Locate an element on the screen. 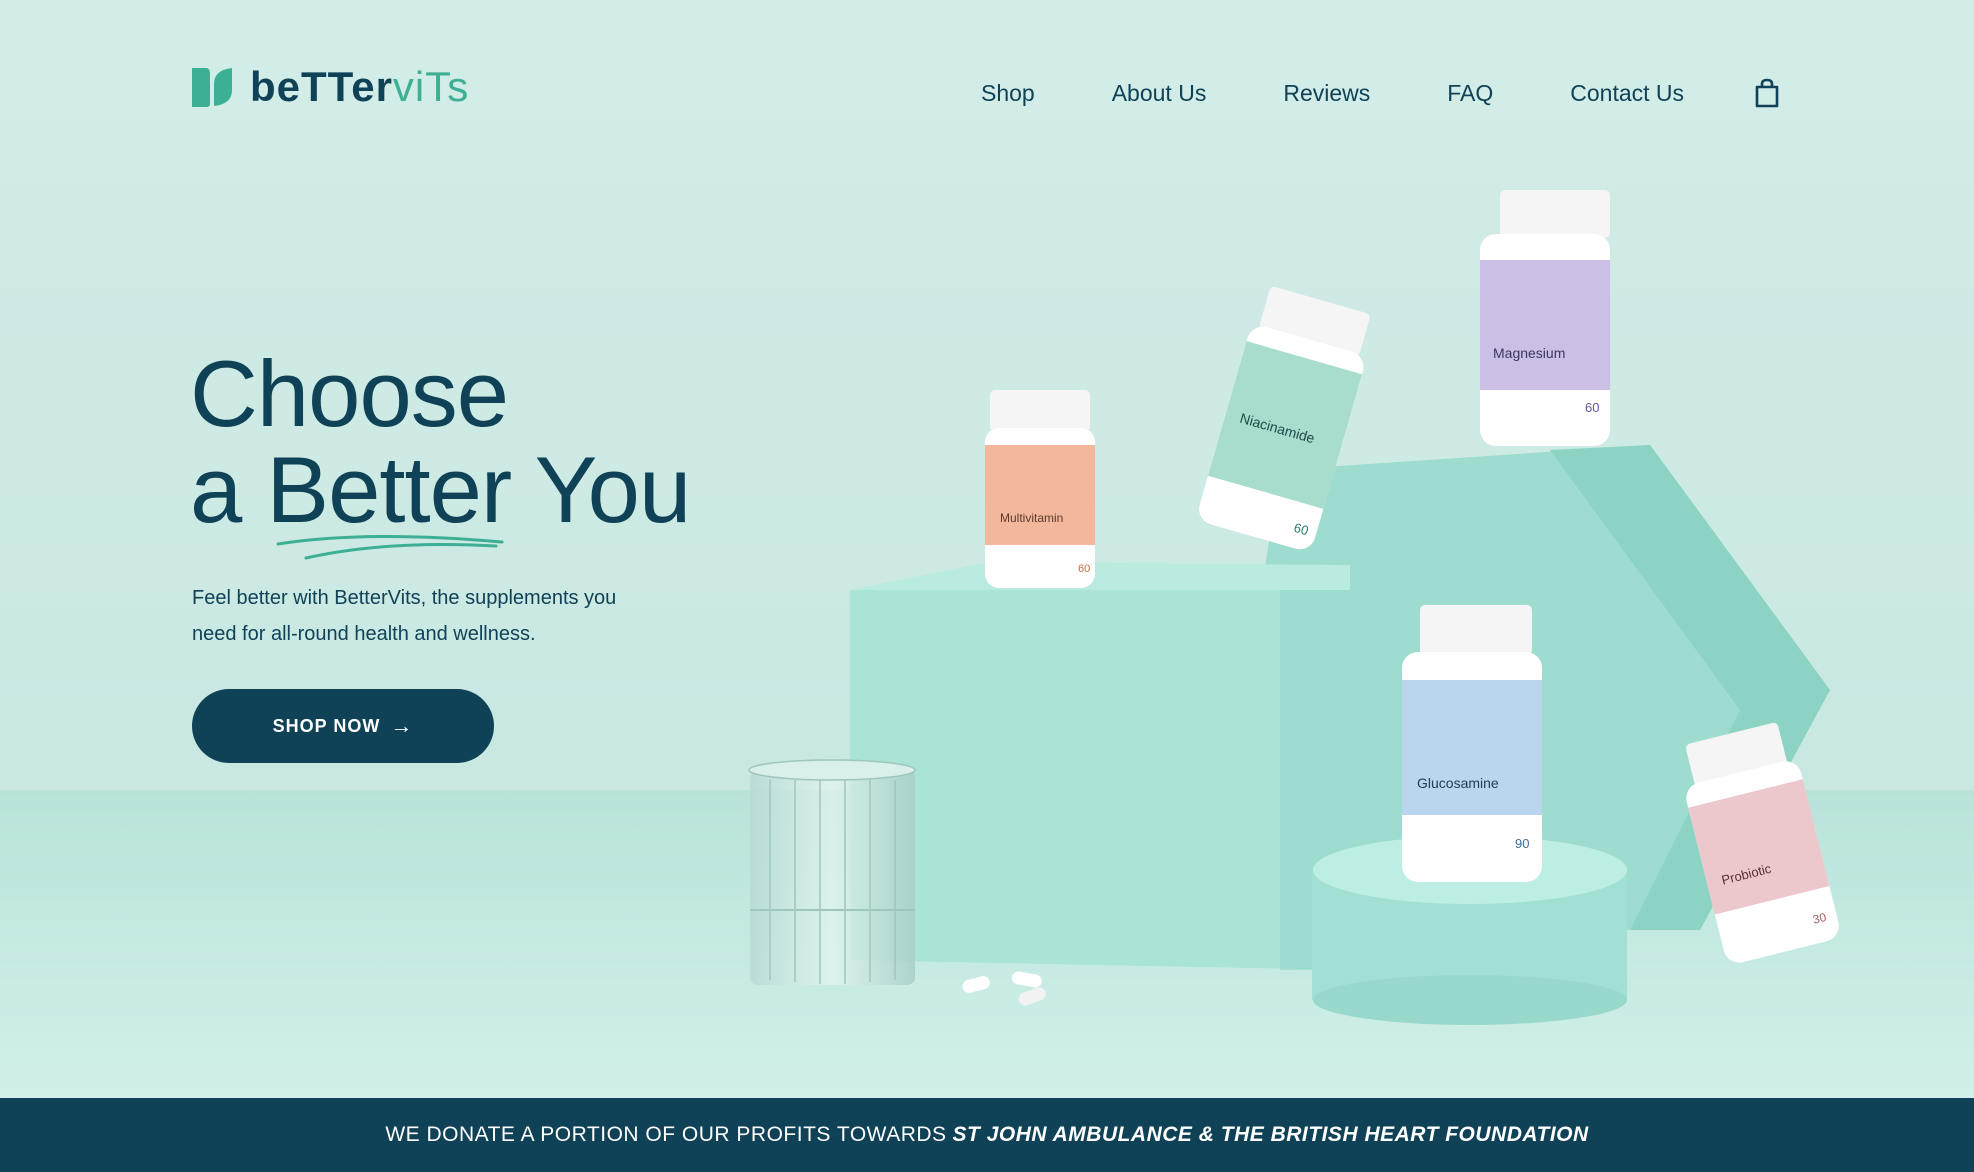 This screenshot has height=1172, width=1974. main-nav: Shop About Us Reviews FAQ Contact Us is located at coordinates (1380, 93).